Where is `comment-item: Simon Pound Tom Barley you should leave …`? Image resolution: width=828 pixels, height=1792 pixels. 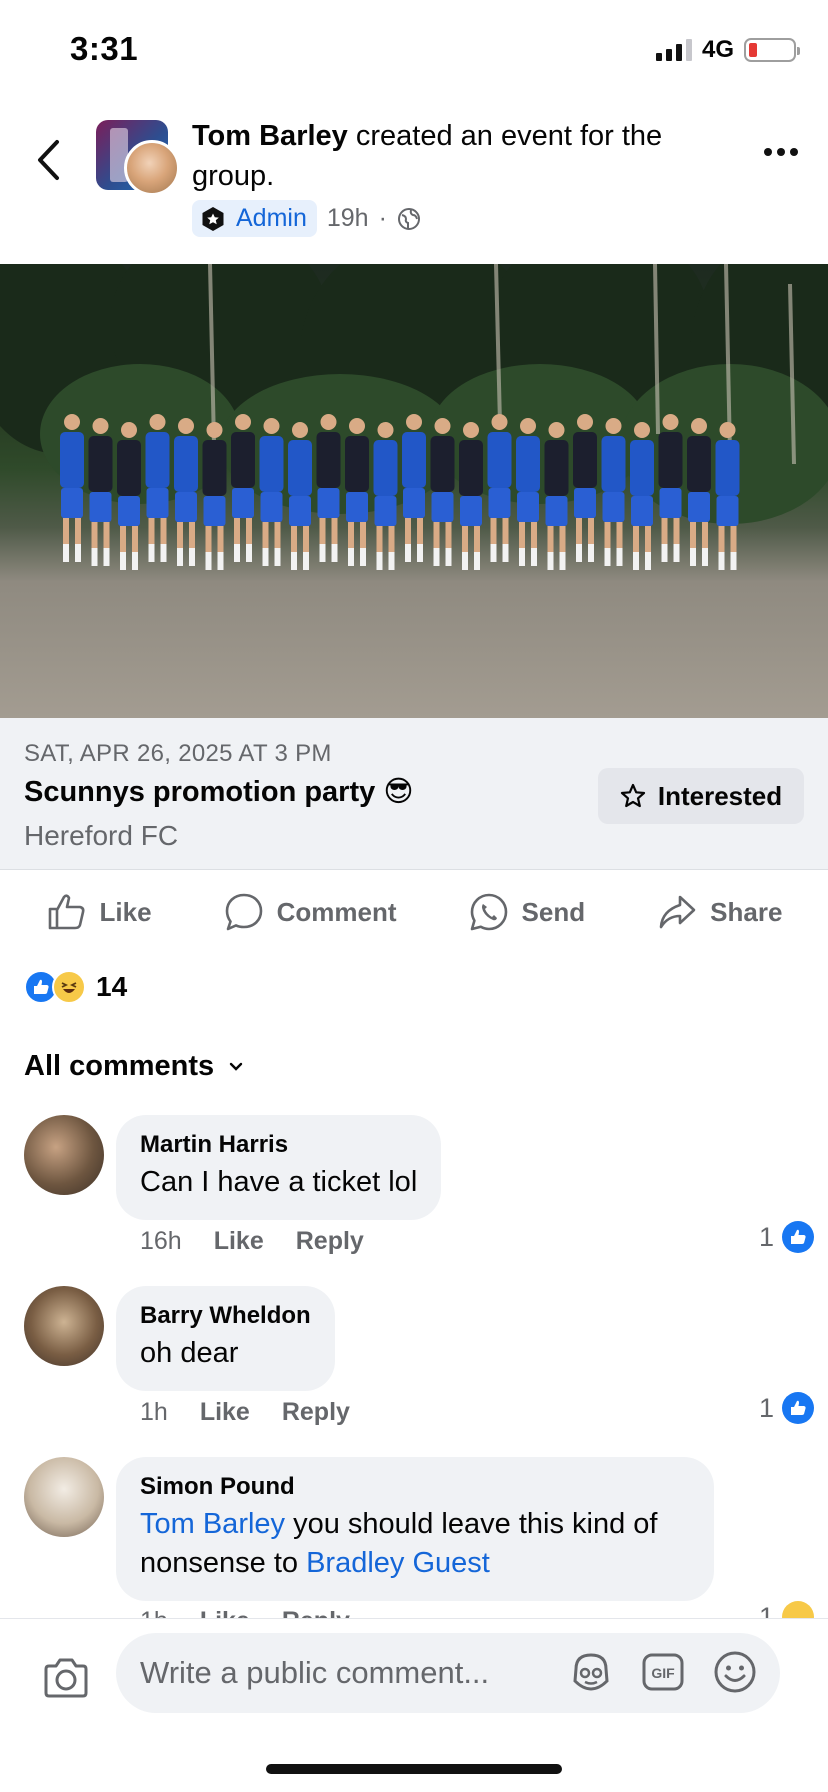
comment-item: Simon Pound Tom Barley you should leave … is located at coordinates (419, 1546).